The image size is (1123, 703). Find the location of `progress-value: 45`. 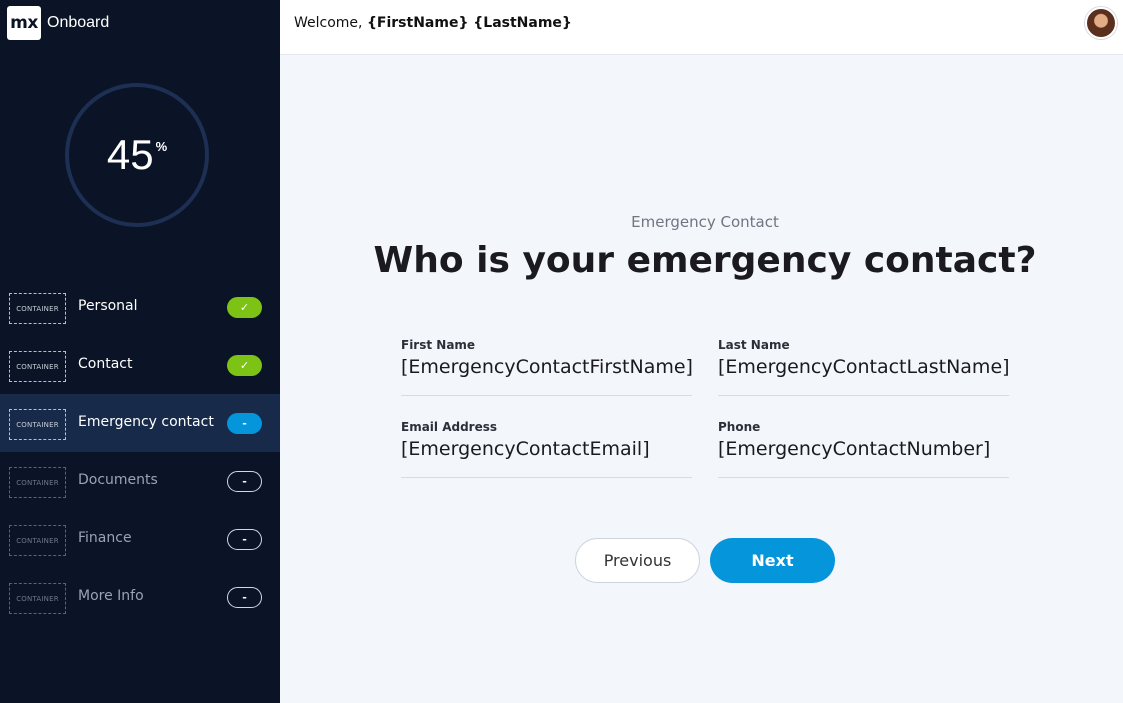

progress-value: 45 is located at coordinates (130, 154).